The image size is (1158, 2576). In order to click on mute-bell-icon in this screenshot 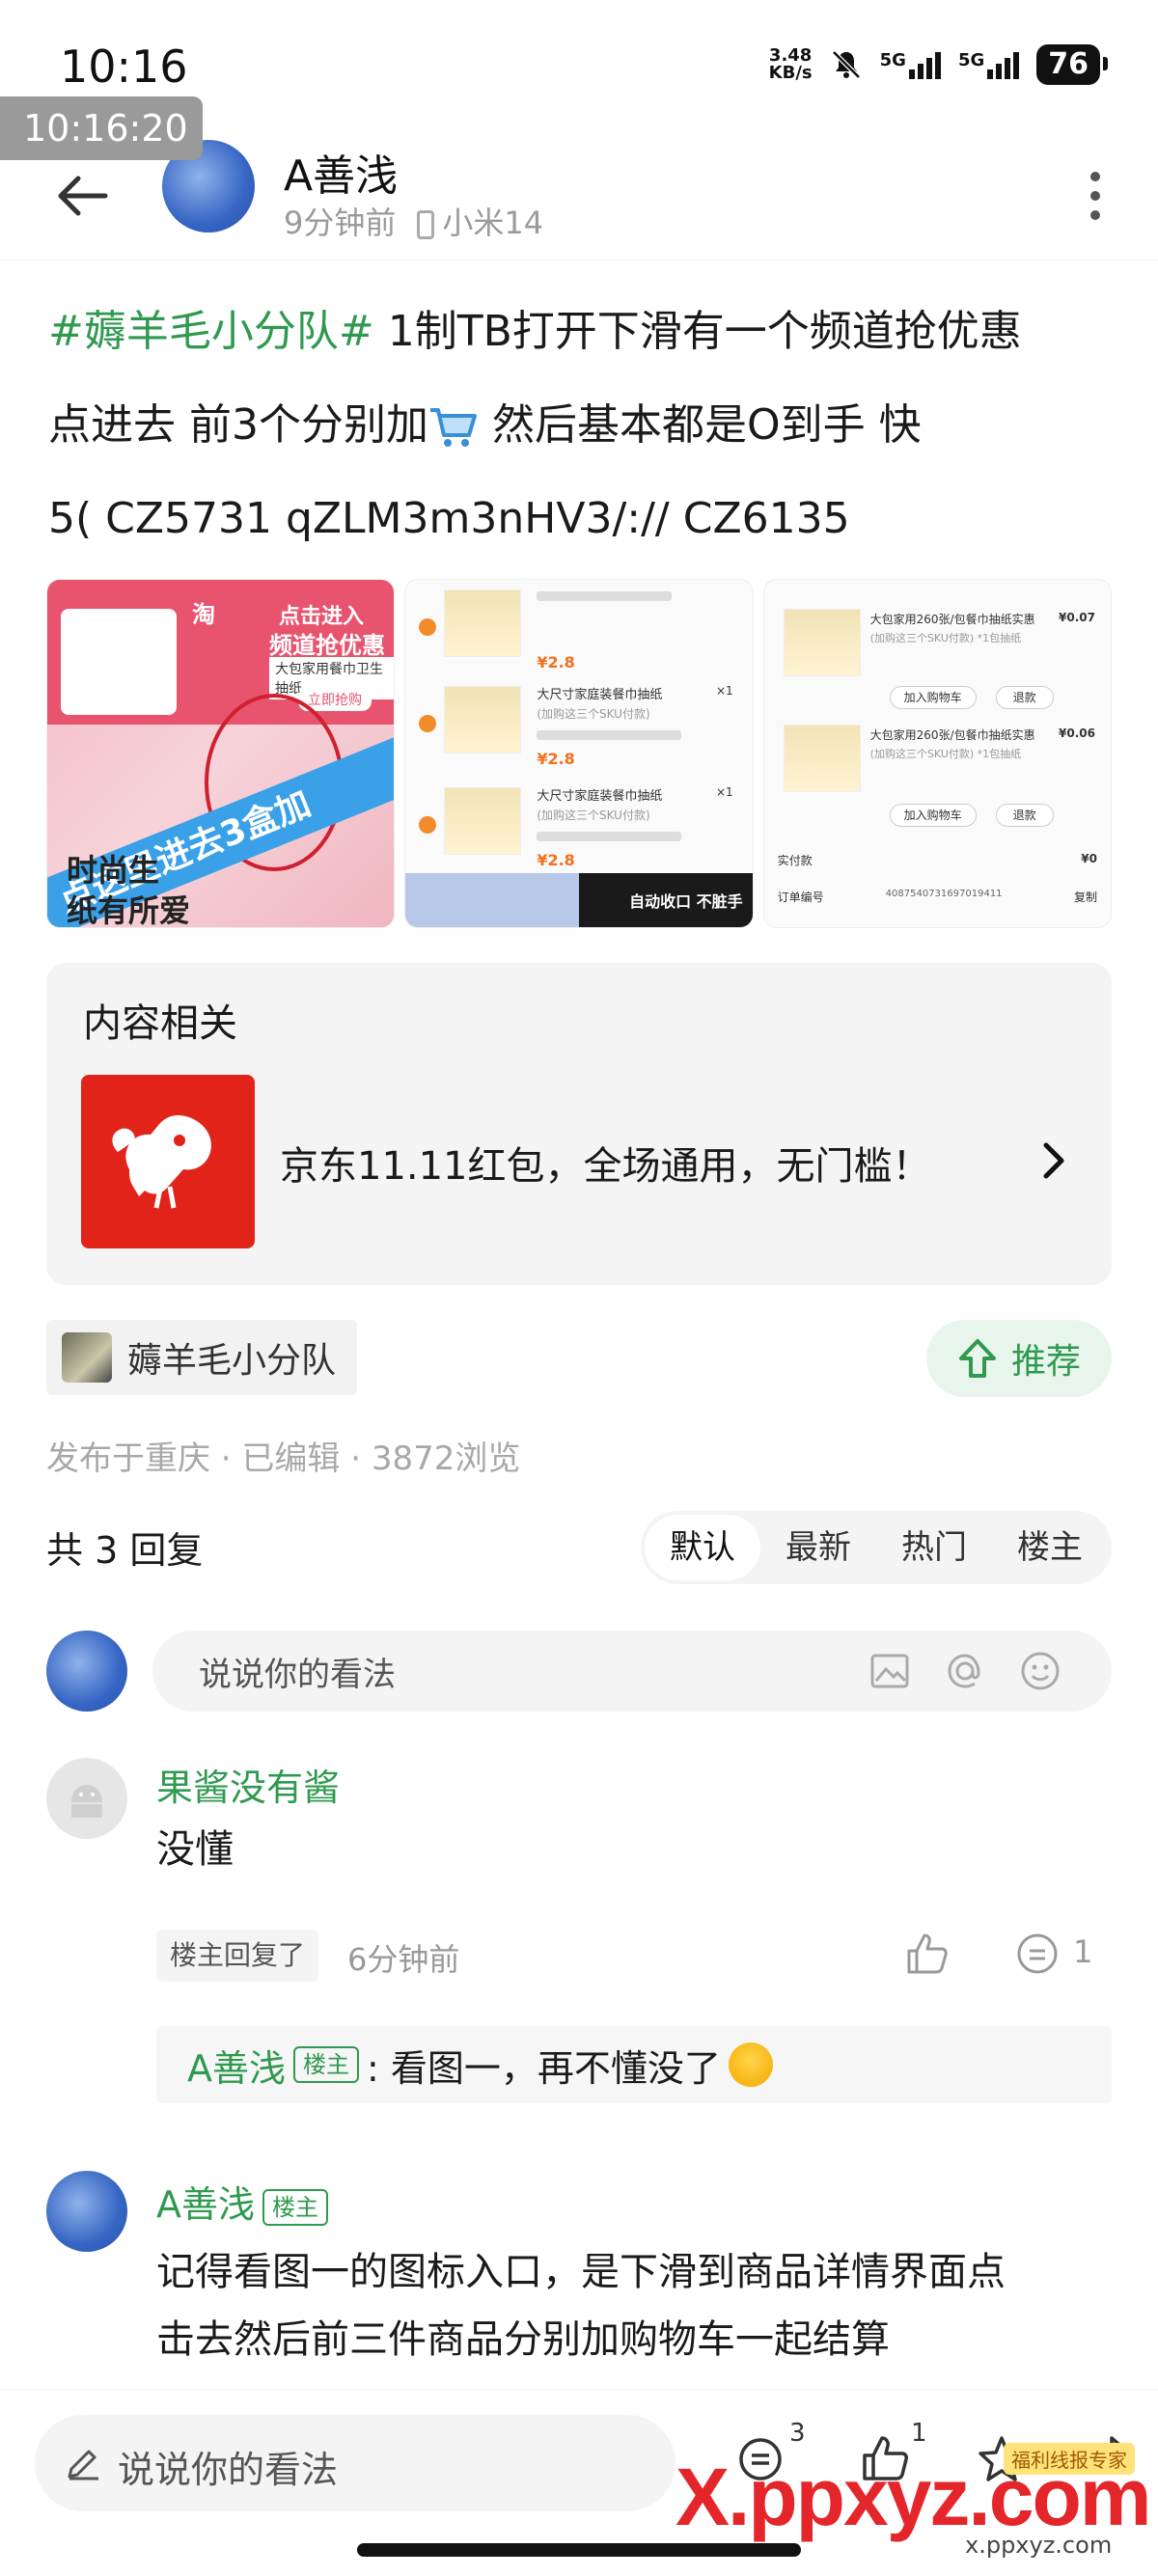, I will do `click(846, 64)`.